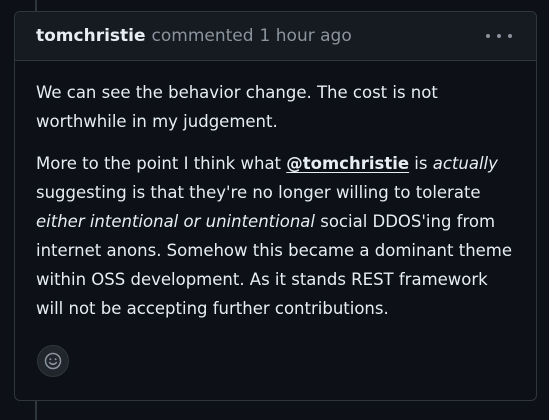 The height and width of the screenshot is (420, 549). I want to click on user-mention-link: @tomchristie, so click(347, 163).